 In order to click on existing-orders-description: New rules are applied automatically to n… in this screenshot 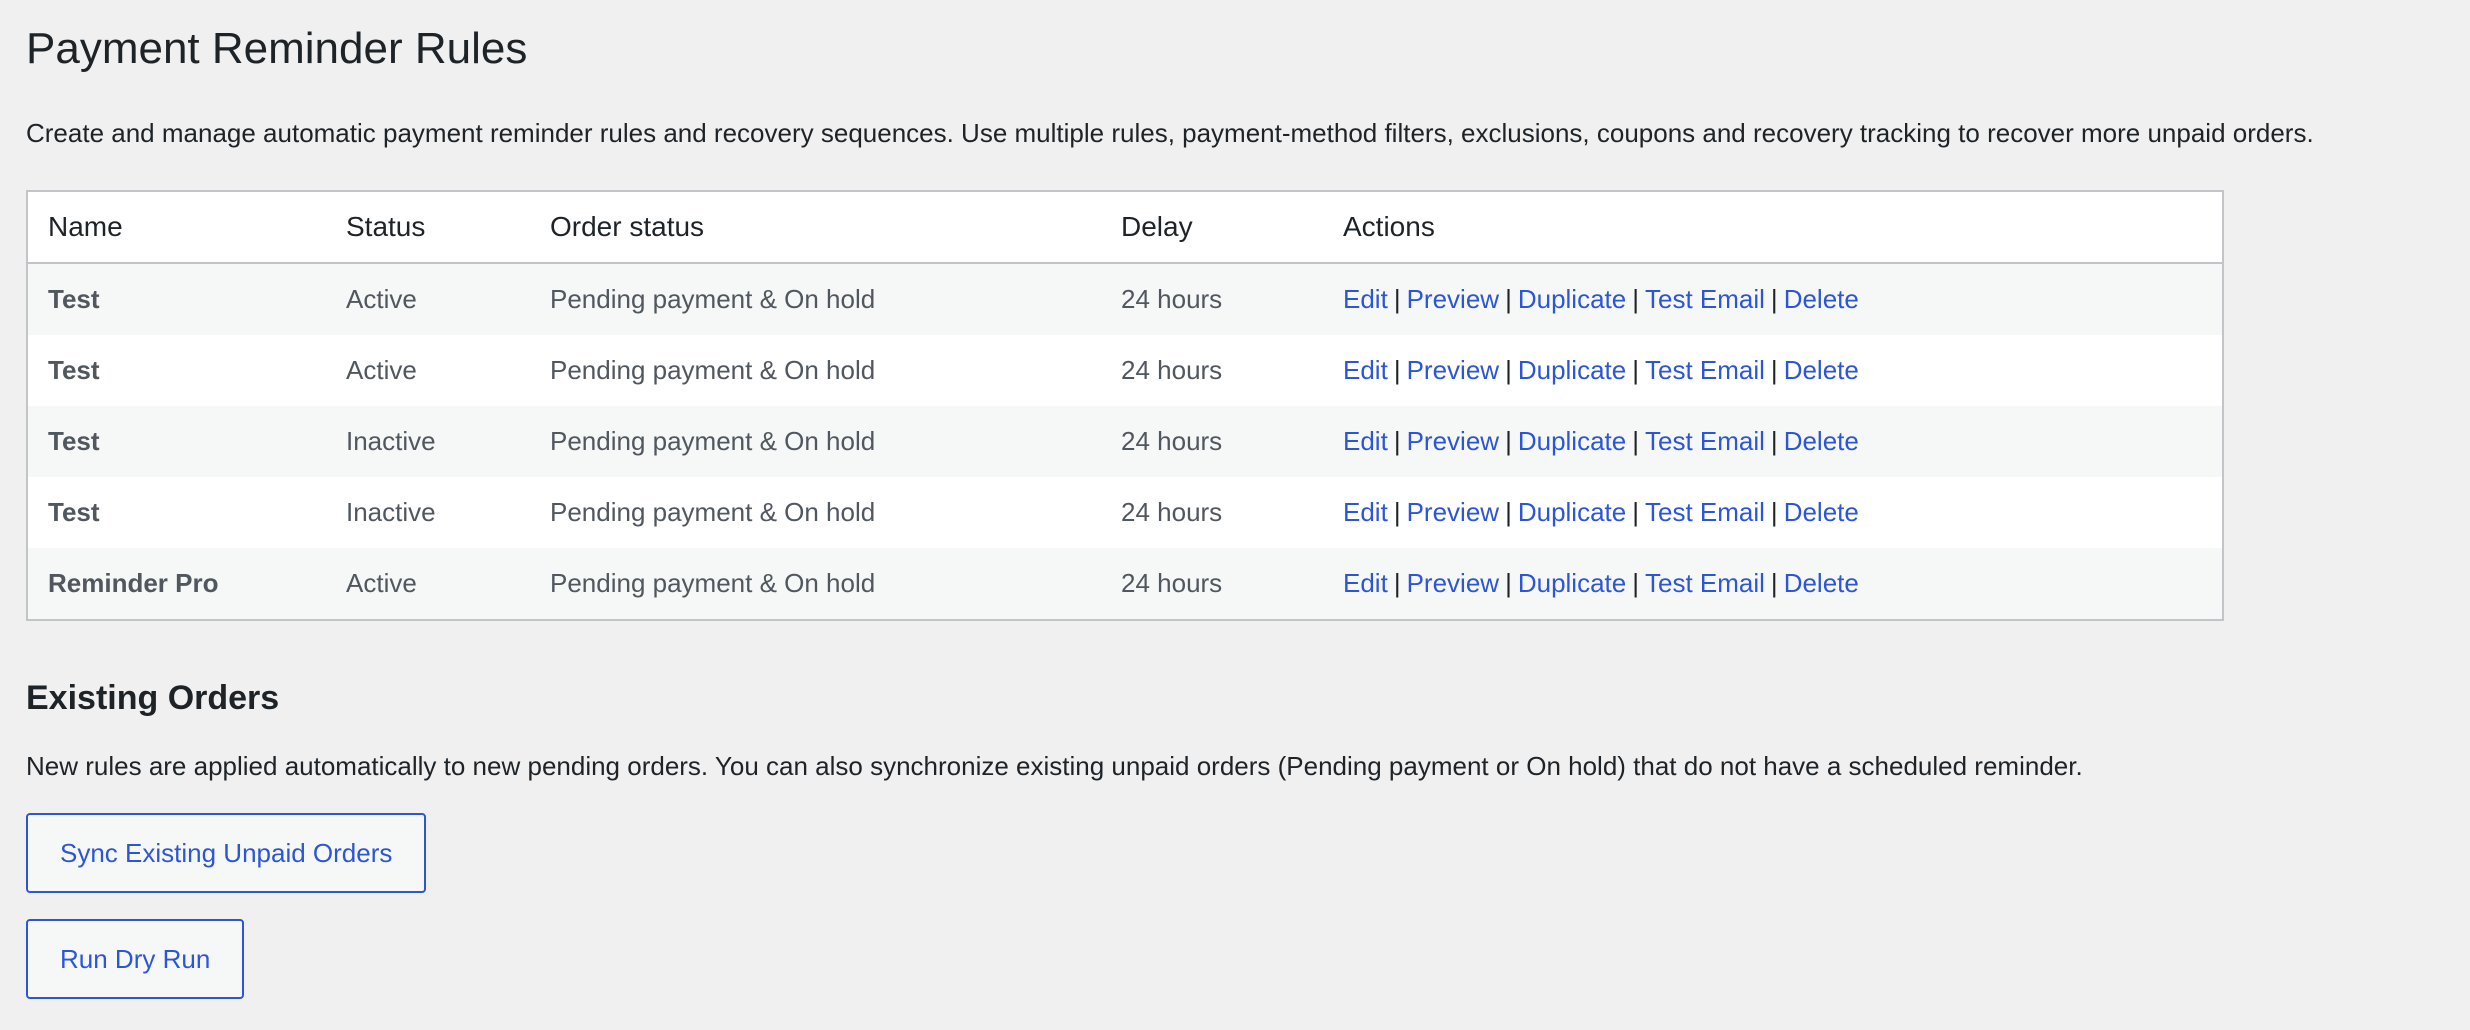, I will do `click(1054, 766)`.